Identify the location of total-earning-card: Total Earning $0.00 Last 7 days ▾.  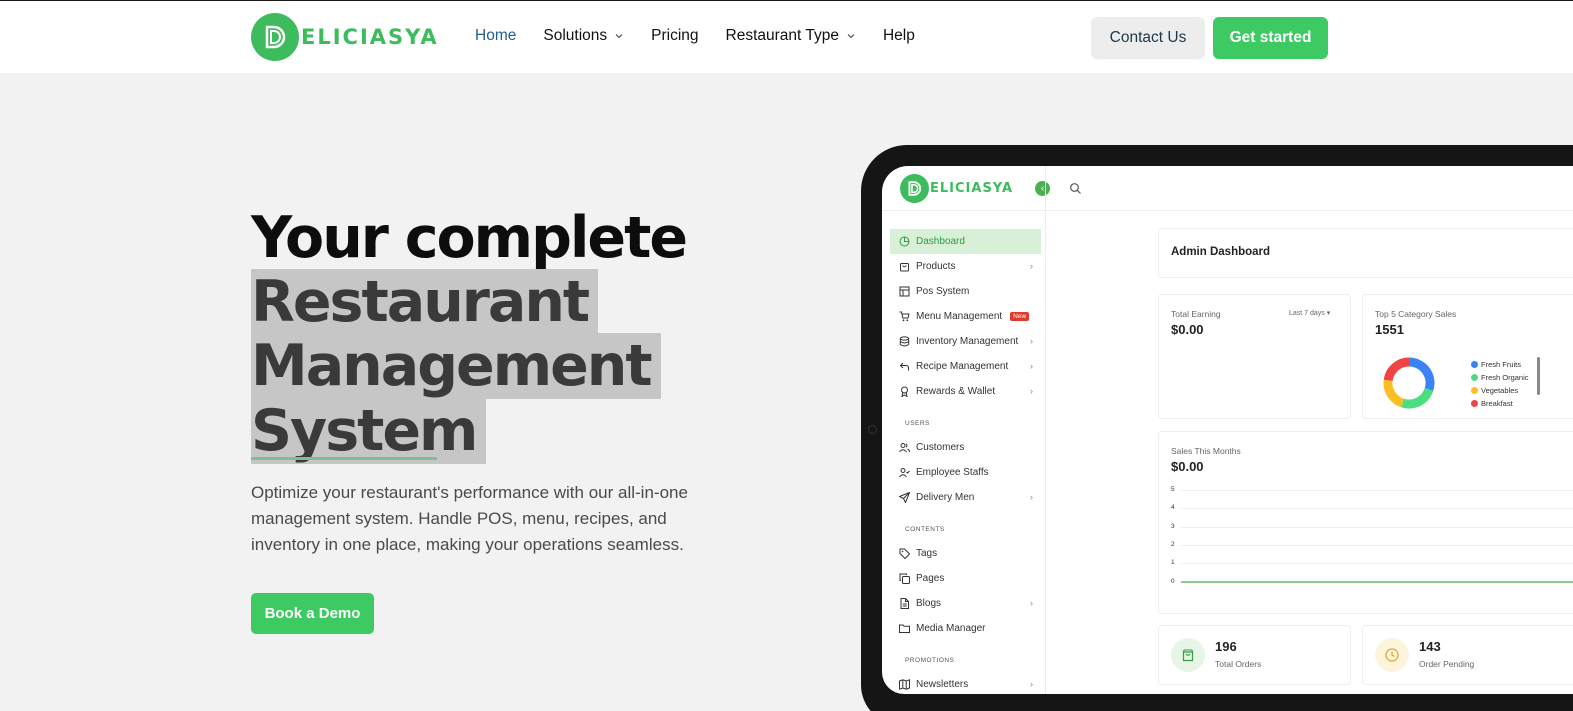
(1254, 356).